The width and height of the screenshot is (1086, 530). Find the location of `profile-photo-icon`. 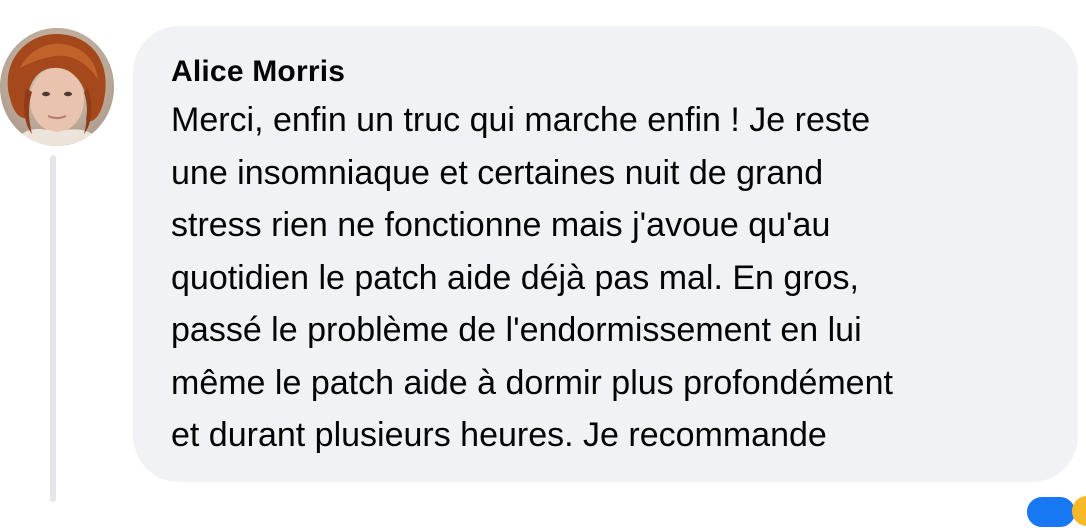

profile-photo-icon is located at coordinates (57, 87).